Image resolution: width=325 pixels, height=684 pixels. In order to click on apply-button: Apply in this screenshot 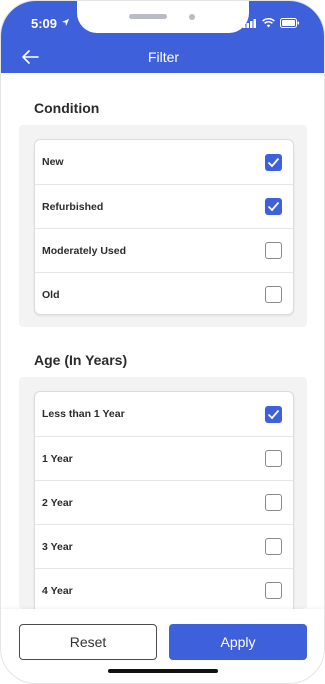, I will do `click(238, 642)`.